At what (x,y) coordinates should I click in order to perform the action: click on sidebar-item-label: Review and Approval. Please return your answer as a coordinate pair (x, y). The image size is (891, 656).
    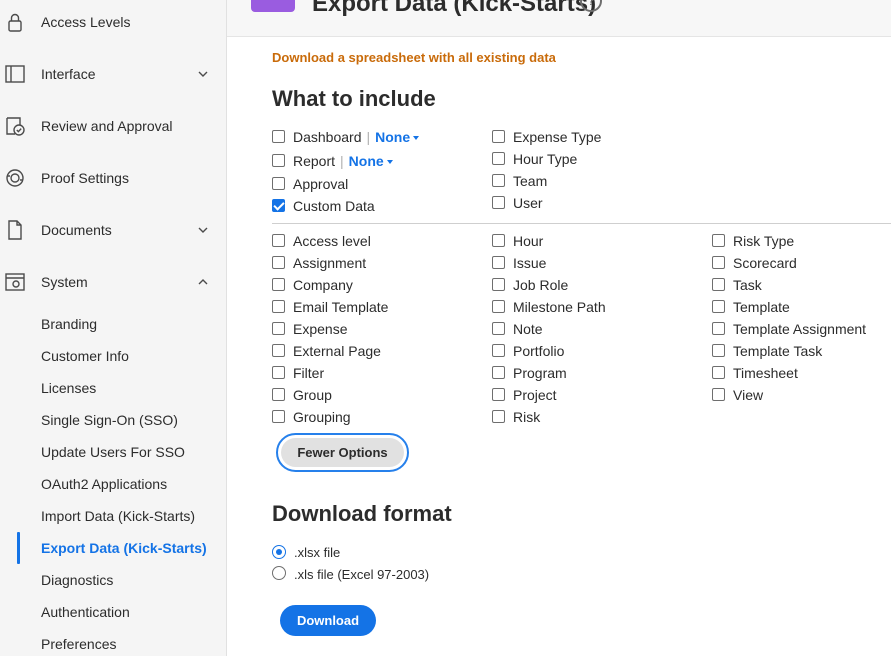
    Looking at the image, I should click on (107, 126).